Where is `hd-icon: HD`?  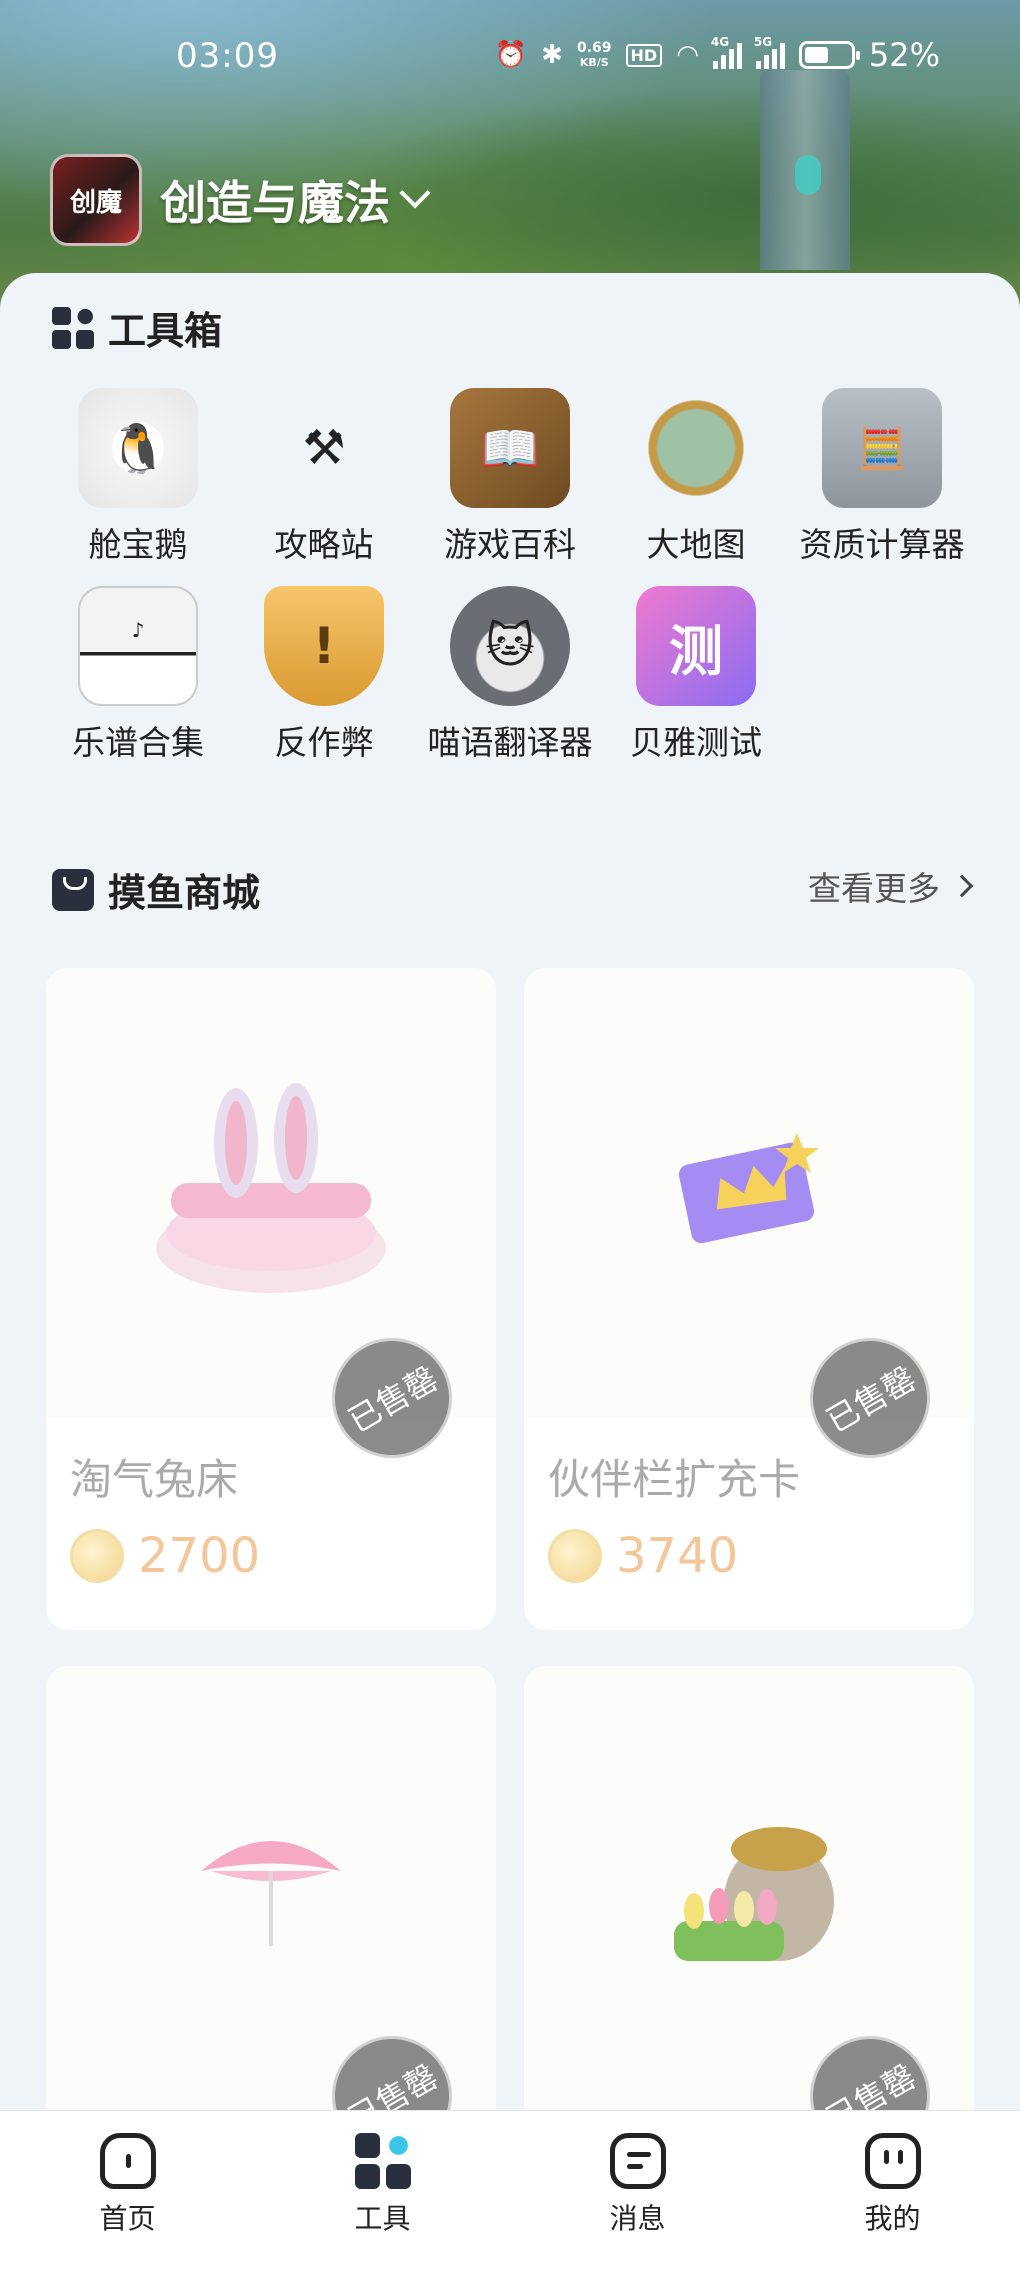 hd-icon: HD is located at coordinates (644, 55).